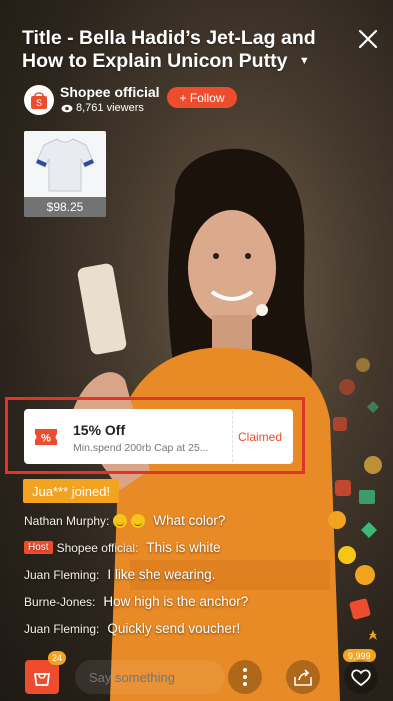 This screenshot has height=701, width=393. I want to click on close-icon, so click(368, 39).